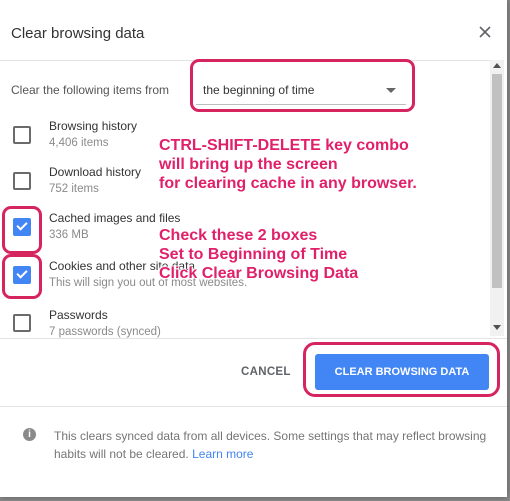 Image resolution: width=510 pixels, height=501 pixels. What do you see at coordinates (238, 235) in the screenshot?
I see `annotation-line: Check these 2 boxes` at bounding box center [238, 235].